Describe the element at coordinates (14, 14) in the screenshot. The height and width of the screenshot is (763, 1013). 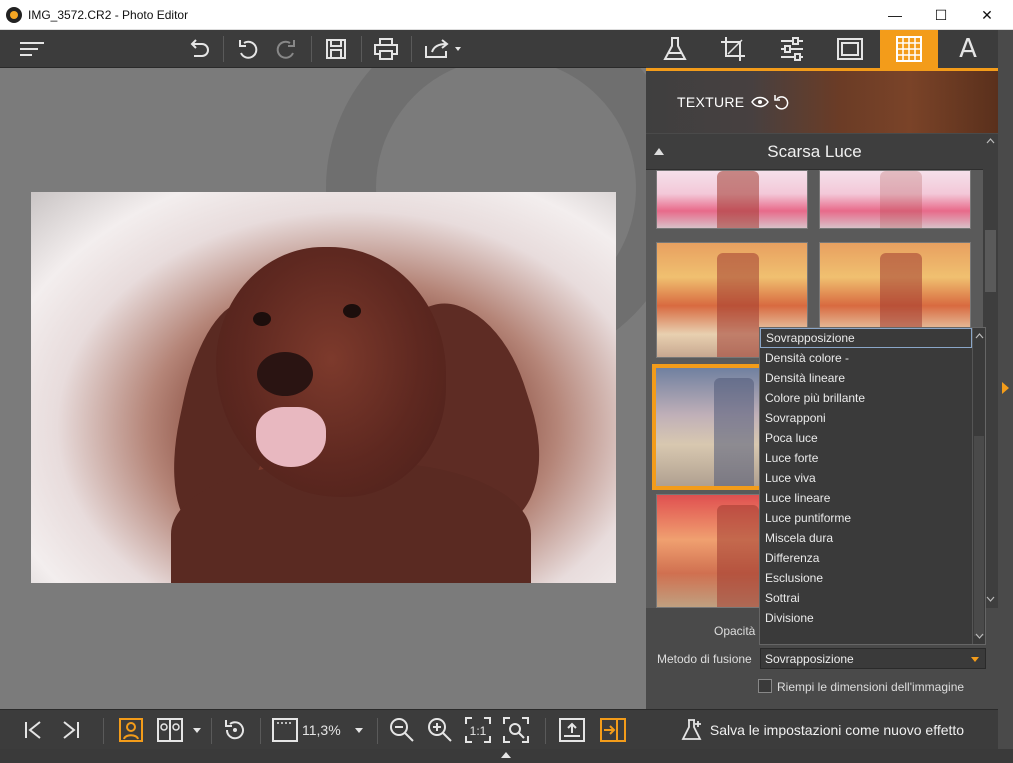
I see `app-logo-icon` at that location.